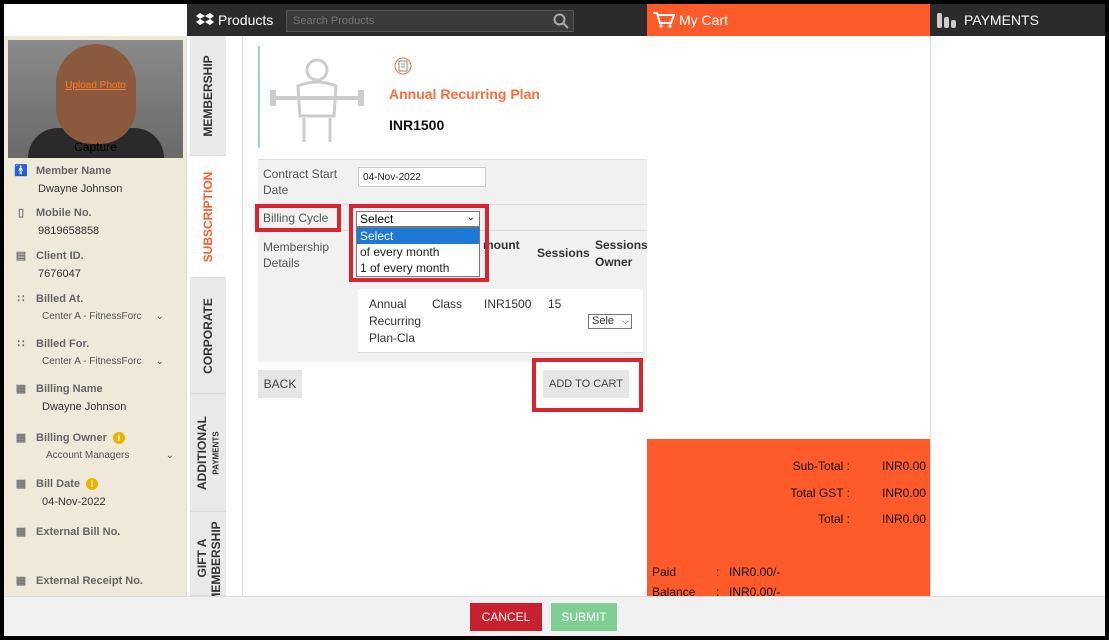 Image resolution: width=1109 pixels, height=640 pixels. Describe the element at coordinates (69, 388) in the screenshot. I see `billing-name-label: Billing Name` at that location.